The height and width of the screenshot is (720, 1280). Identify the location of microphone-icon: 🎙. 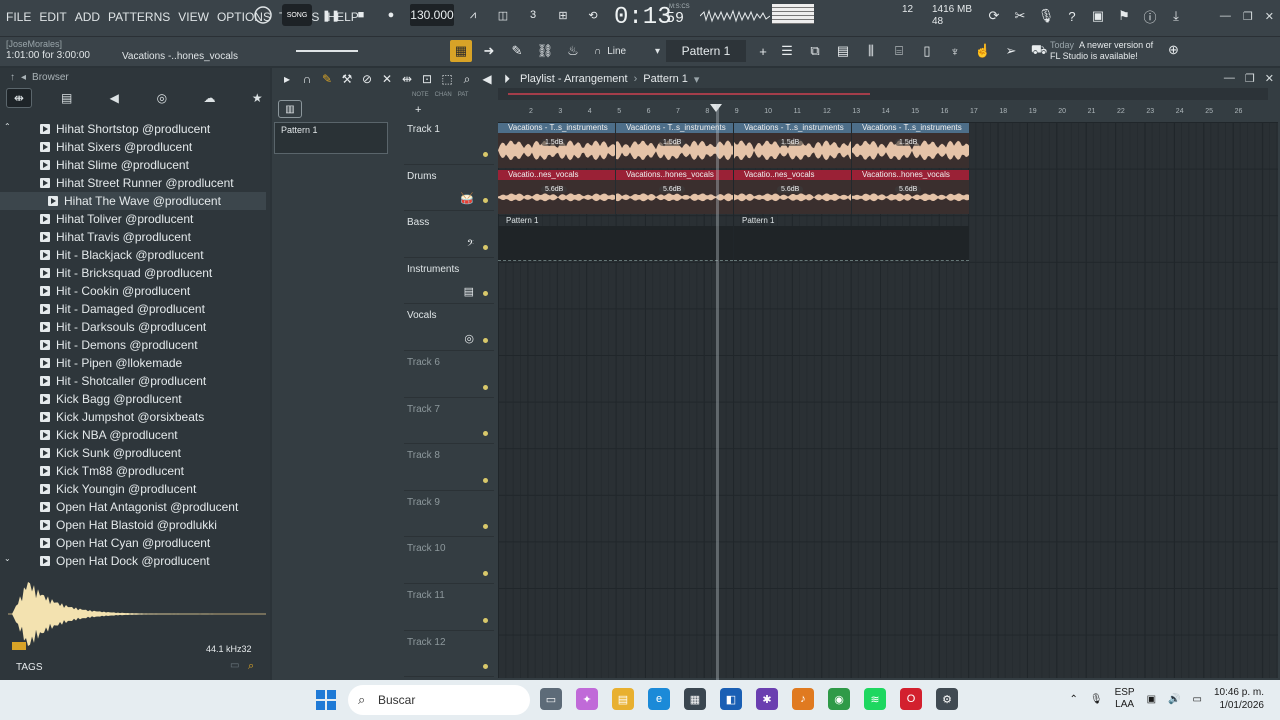
(1046, 16).